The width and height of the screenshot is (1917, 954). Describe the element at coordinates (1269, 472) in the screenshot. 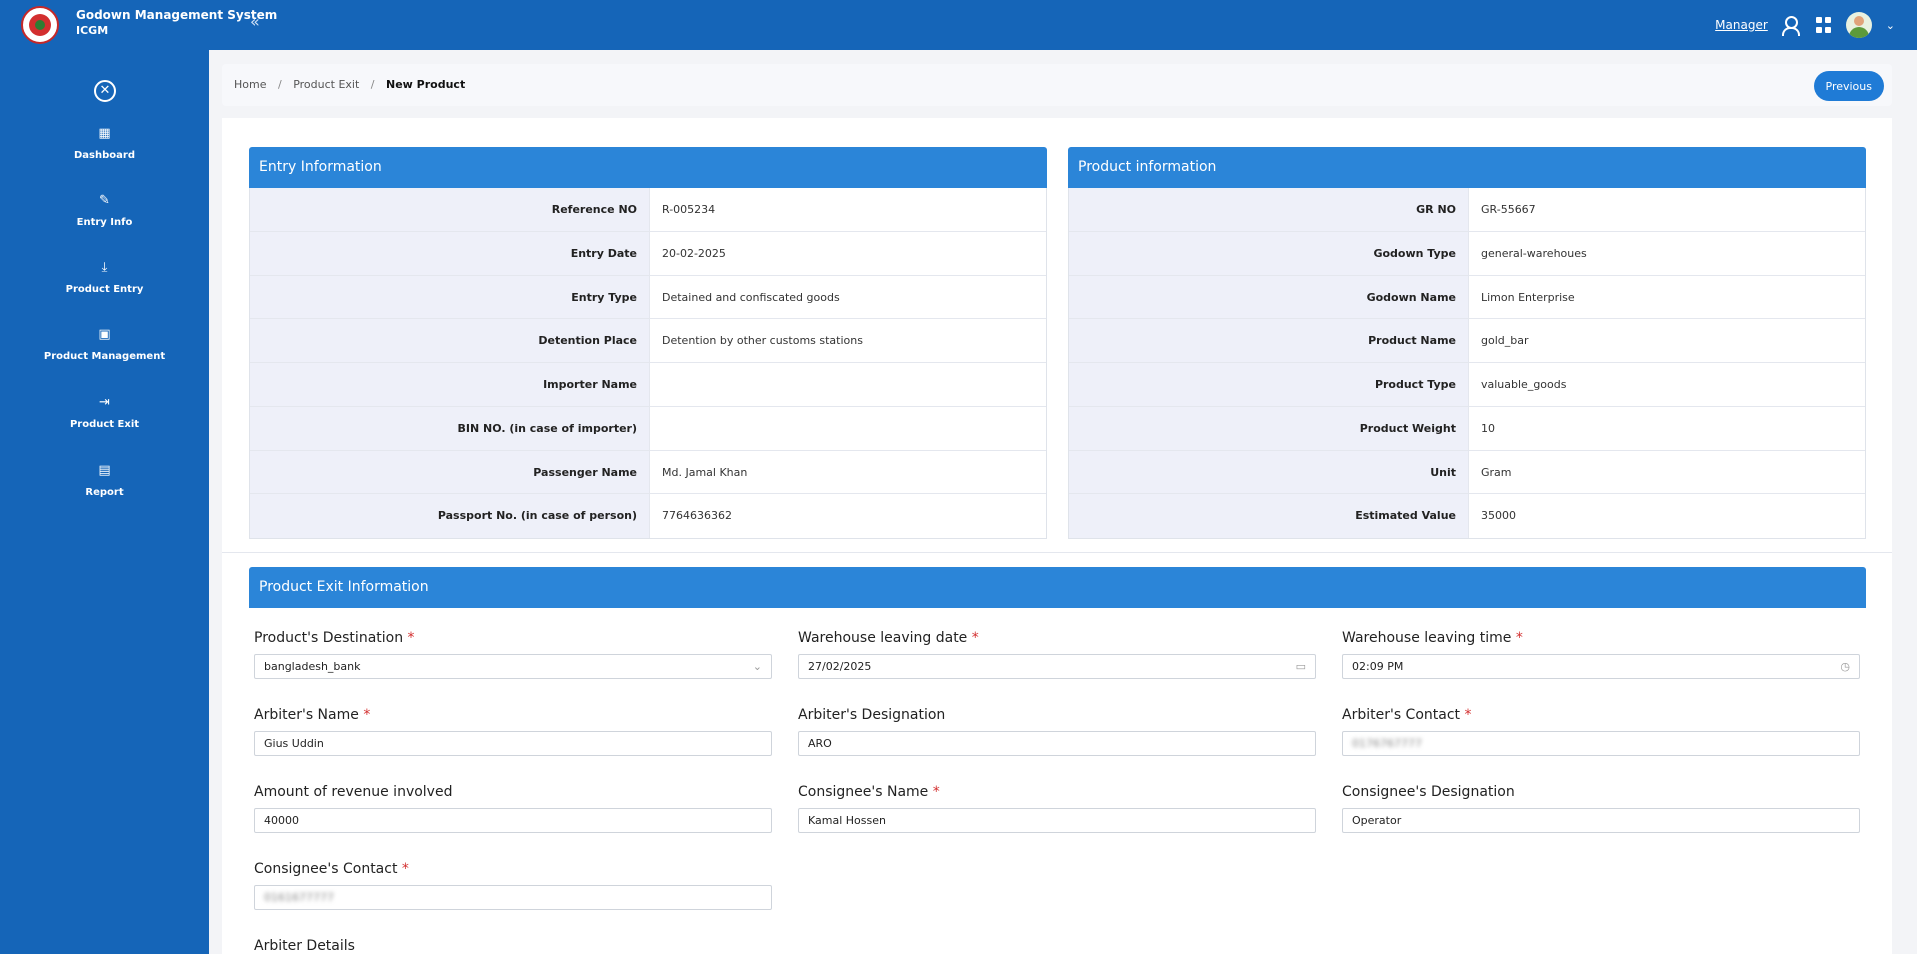

I see `row-label: Unit` at that location.